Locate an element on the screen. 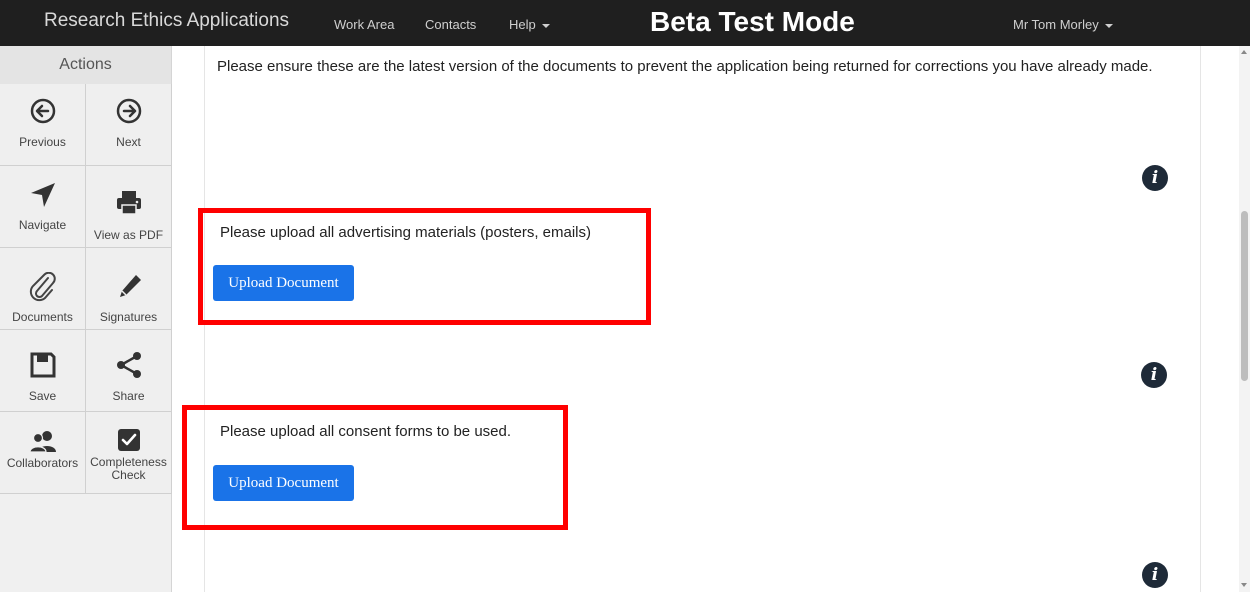 The height and width of the screenshot is (592, 1250). documents-button: Documents is located at coordinates (43, 289).